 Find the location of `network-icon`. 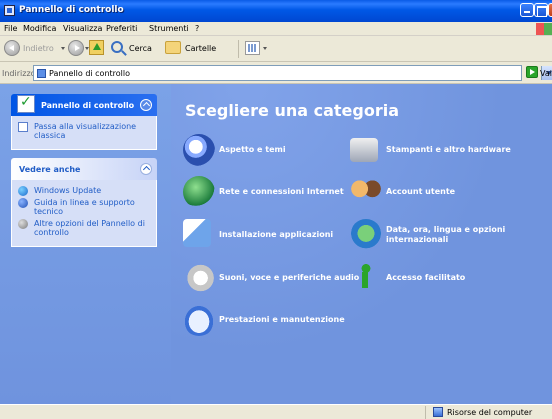

network-icon is located at coordinates (199, 192).